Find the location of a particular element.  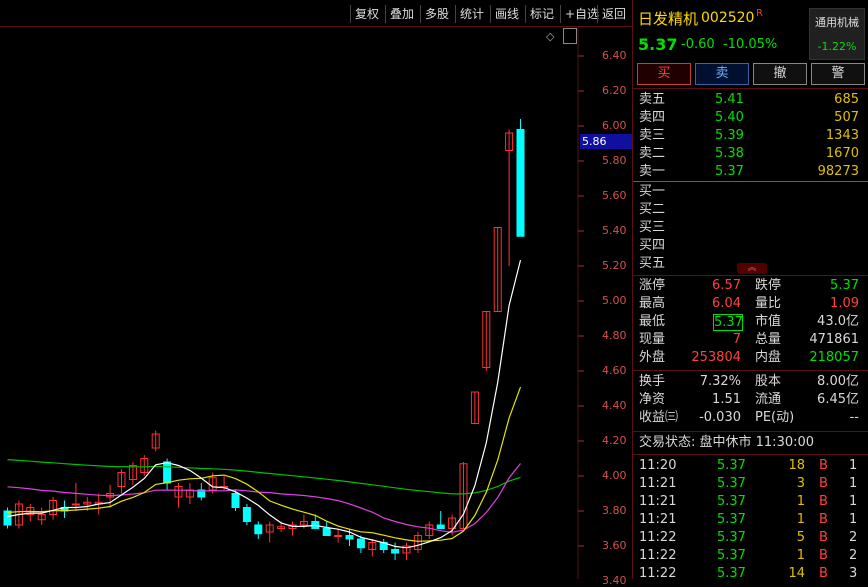

tick-row: 11:21 5.37 1 B 1 is located at coordinates (750, 520).